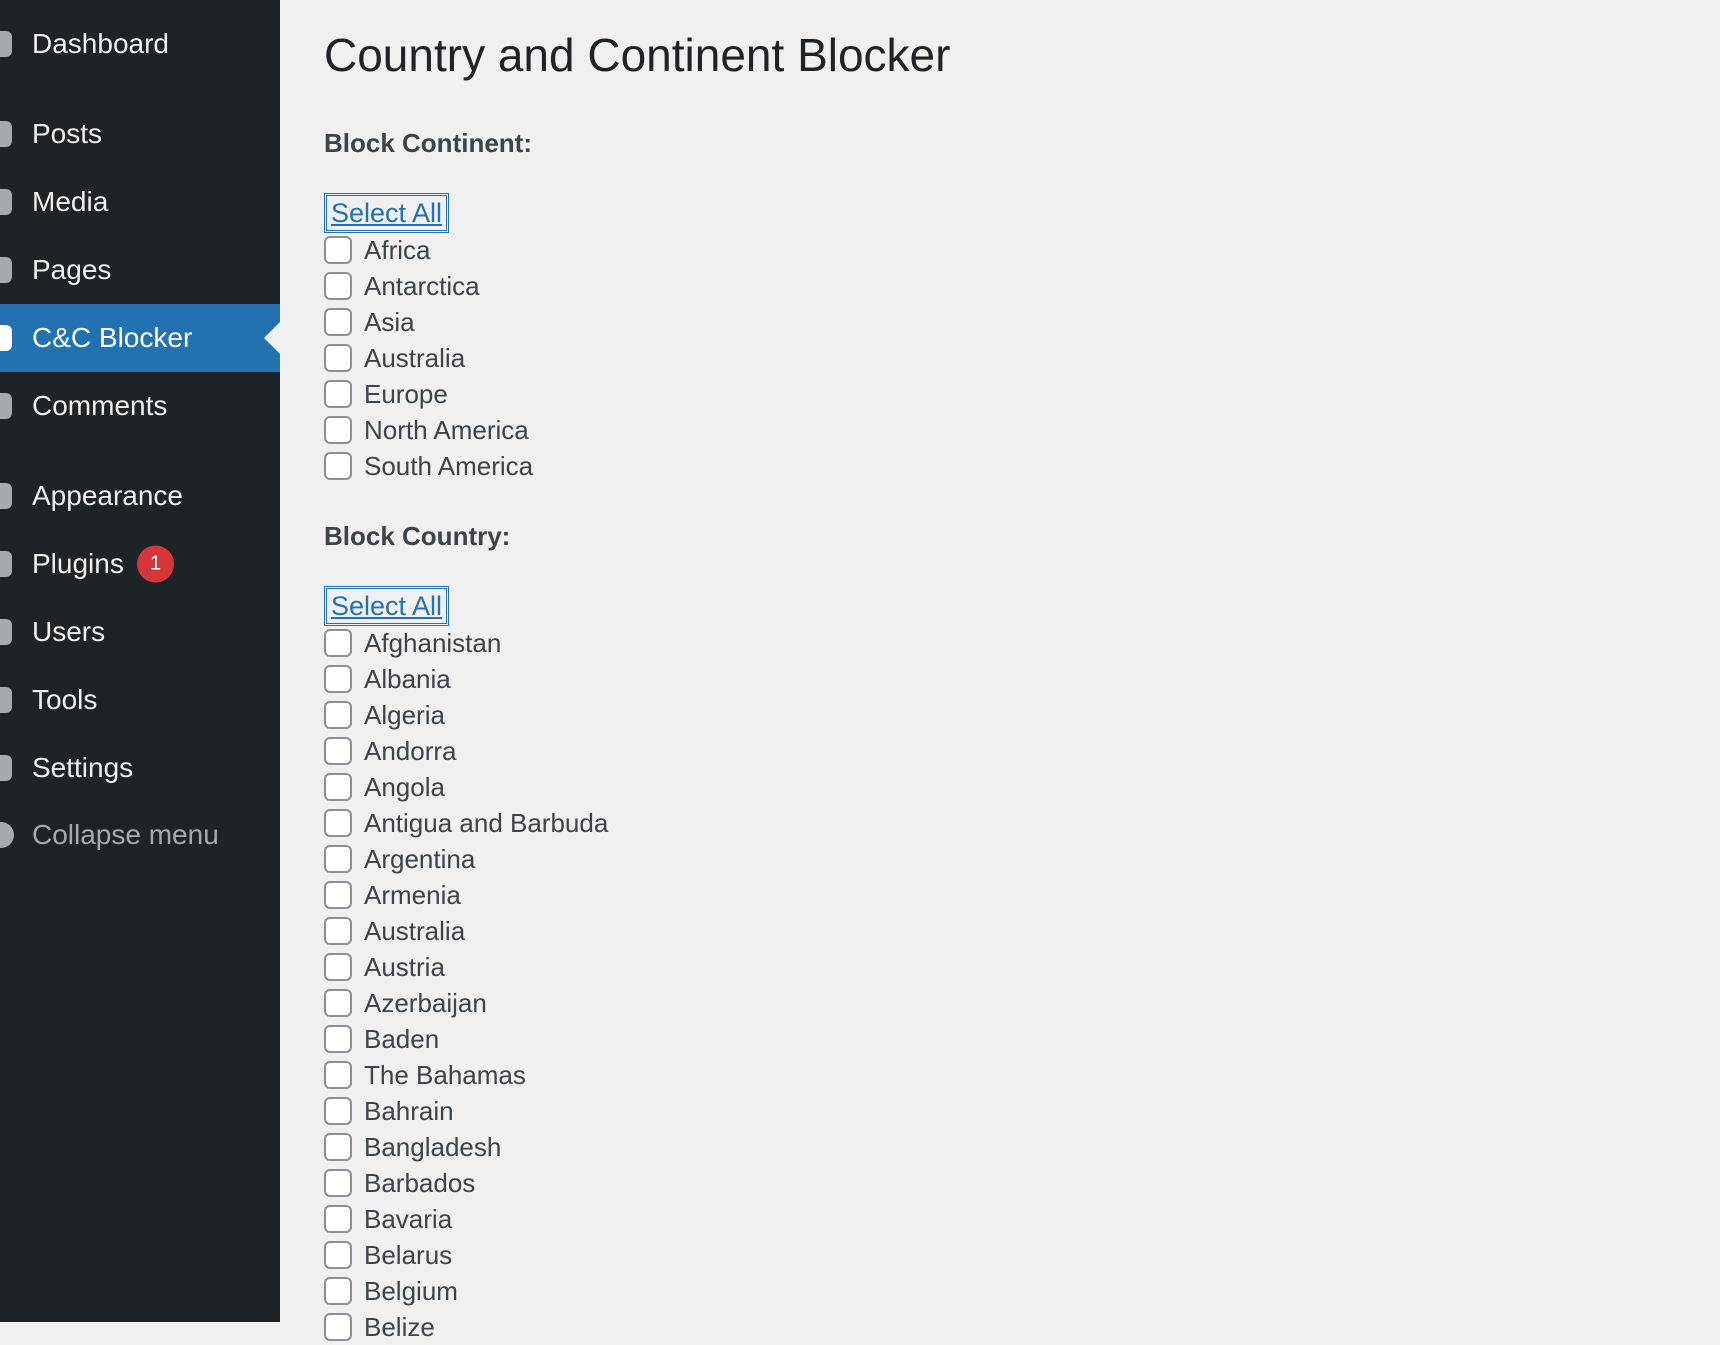 The width and height of the screenshot is (1720, 1345). What do you see at coordinates (428, 394) in the screenshot?
I see `continent-option: Europe` at bounding box center [428, 394].